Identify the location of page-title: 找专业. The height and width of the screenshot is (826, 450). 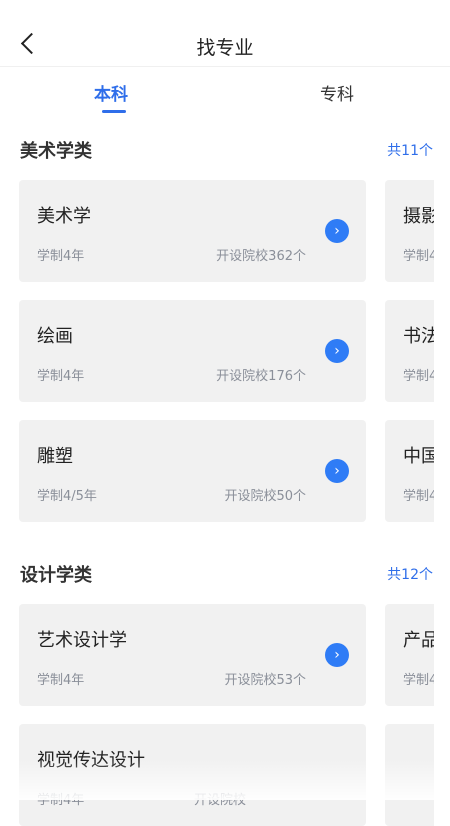
(225, 48).